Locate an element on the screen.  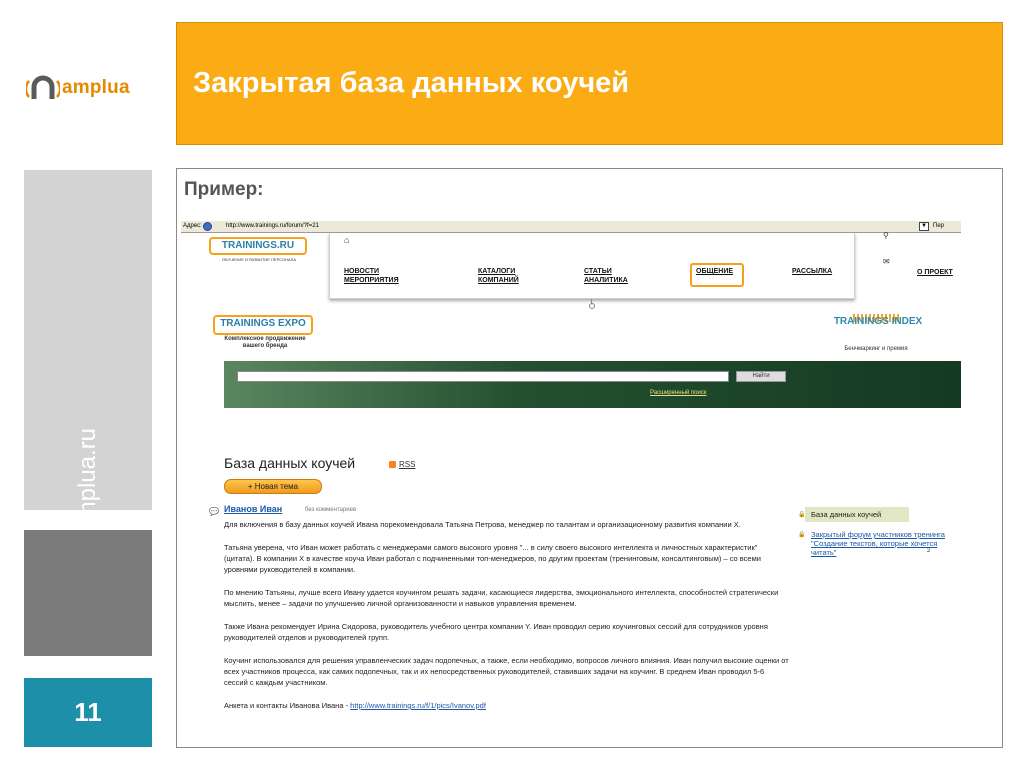
address-url: http://www.trainings.ru/forum/?f=21 is located at coordinates (272, 226).